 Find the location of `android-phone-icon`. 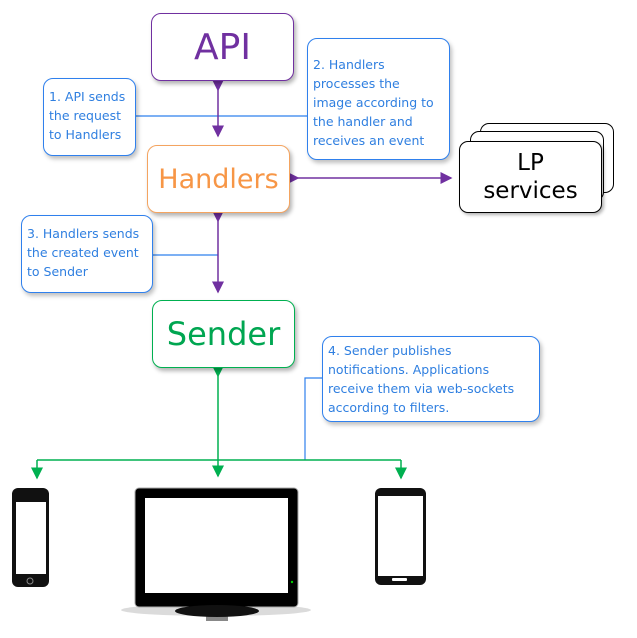

android-phone-icon is located at coordinates (400, 536).